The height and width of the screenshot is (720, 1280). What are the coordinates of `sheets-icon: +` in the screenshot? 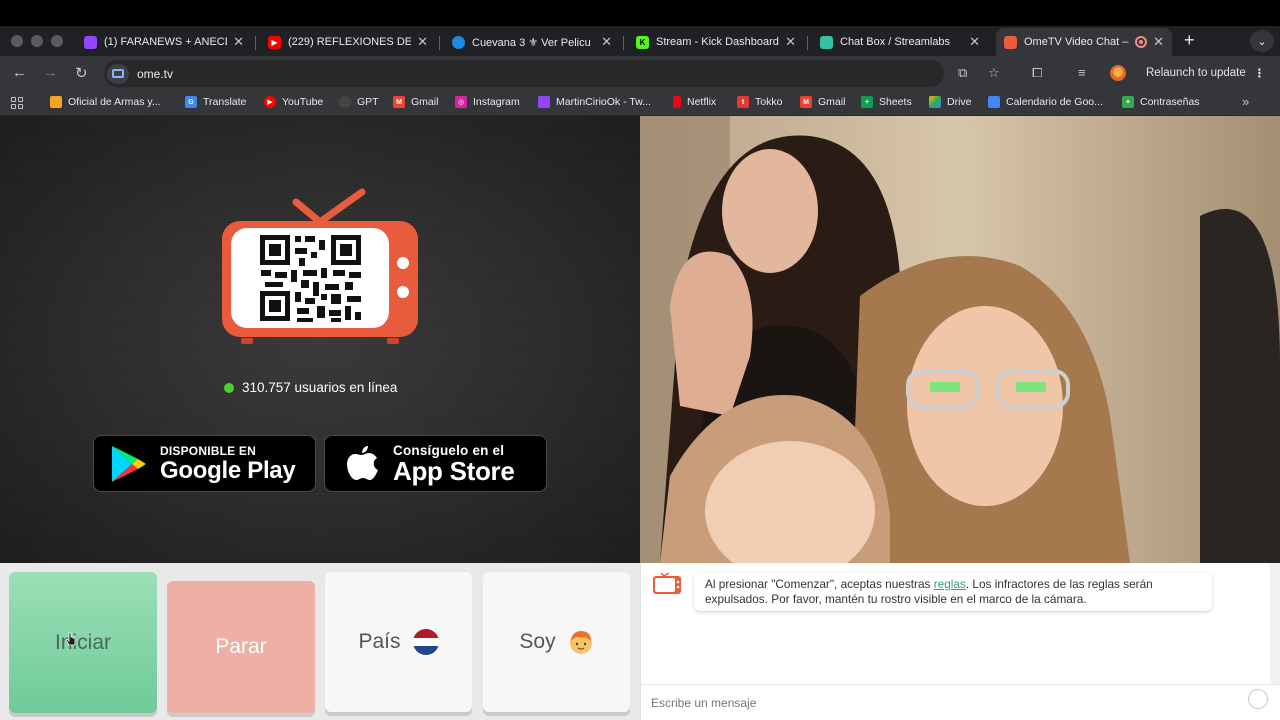 It's located at (867, 102).